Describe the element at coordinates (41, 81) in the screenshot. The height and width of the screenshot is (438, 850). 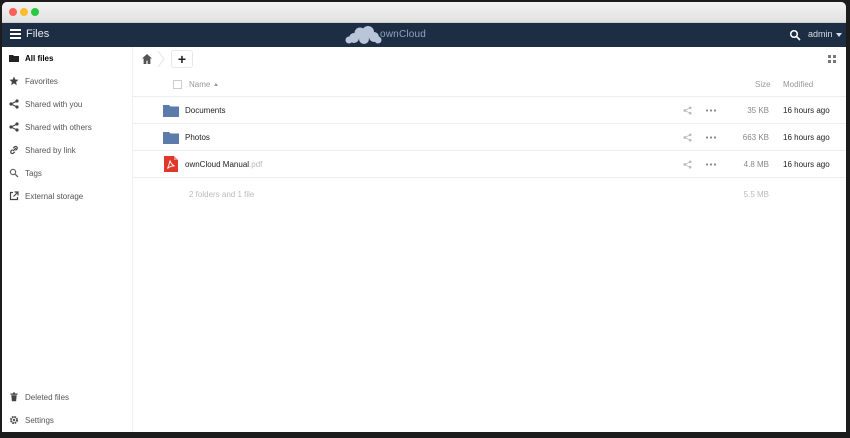
I see `sidebar-item-label: Favorites` at that location.